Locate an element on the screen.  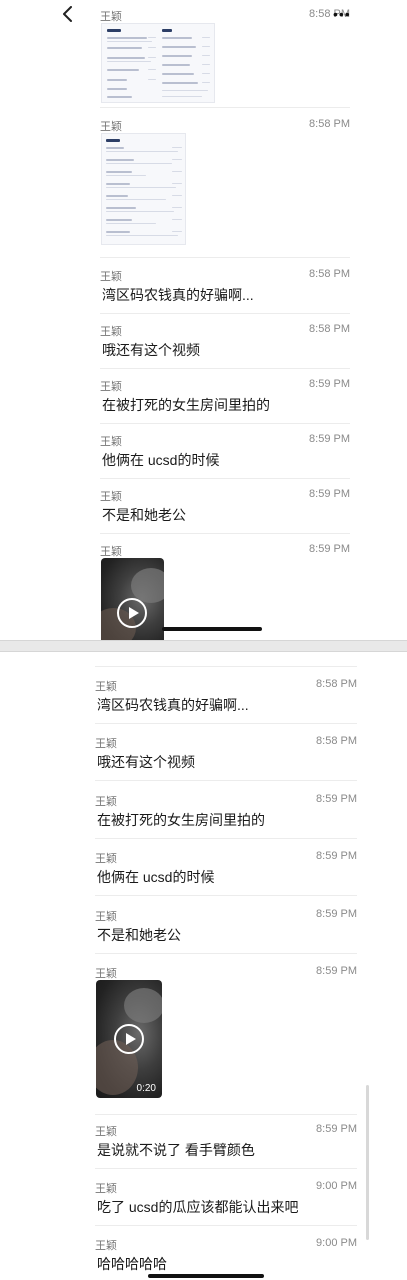
message-item: 王颖 9:00 PM 哈哈哈哈哈 is located at coordinates (226, 1257).